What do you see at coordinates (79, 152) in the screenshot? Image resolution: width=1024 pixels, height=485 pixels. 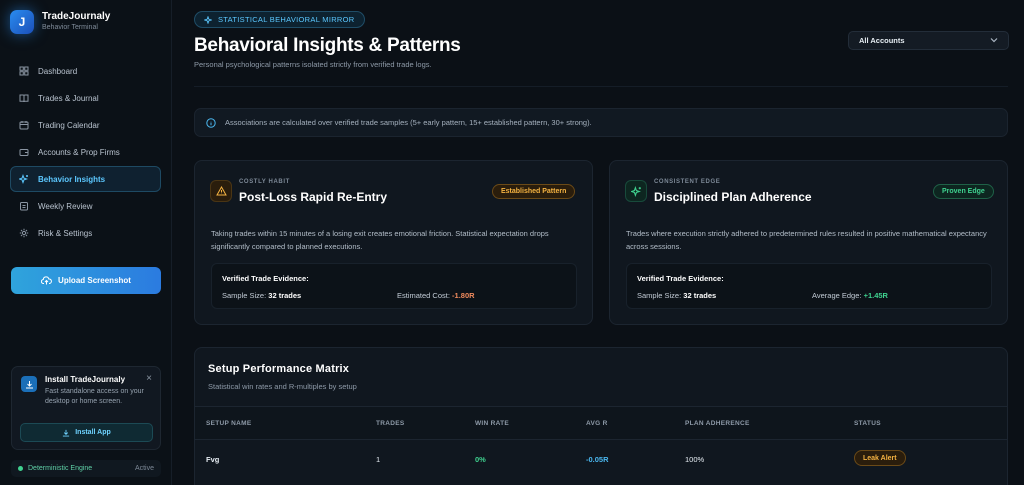 I see `sidebar-item-label: Accounts & Prop Firms` at bounding box center [79, 152].